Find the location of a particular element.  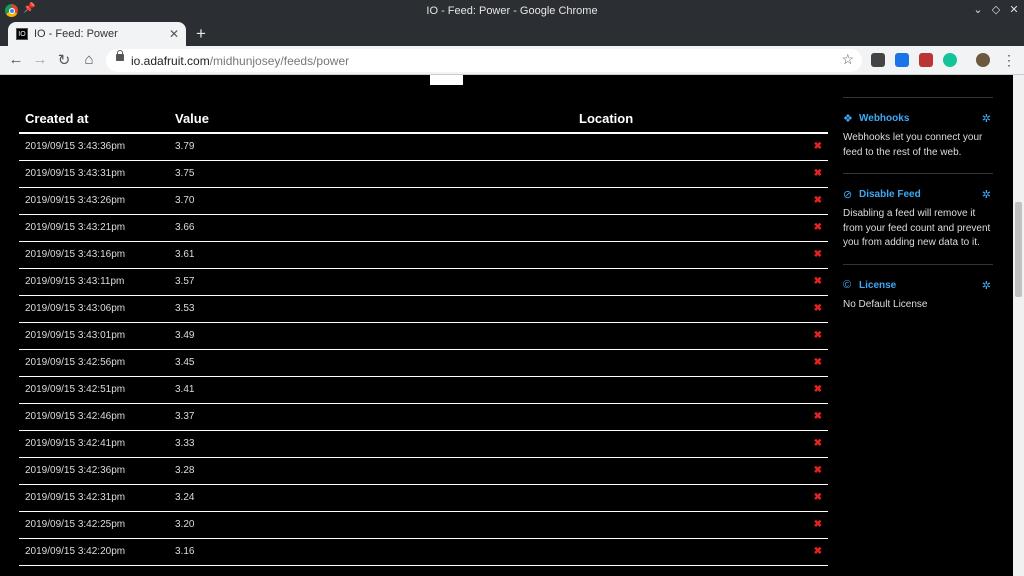

webhooks-gear-icon: ✲ is located at coordinates (986, 118).